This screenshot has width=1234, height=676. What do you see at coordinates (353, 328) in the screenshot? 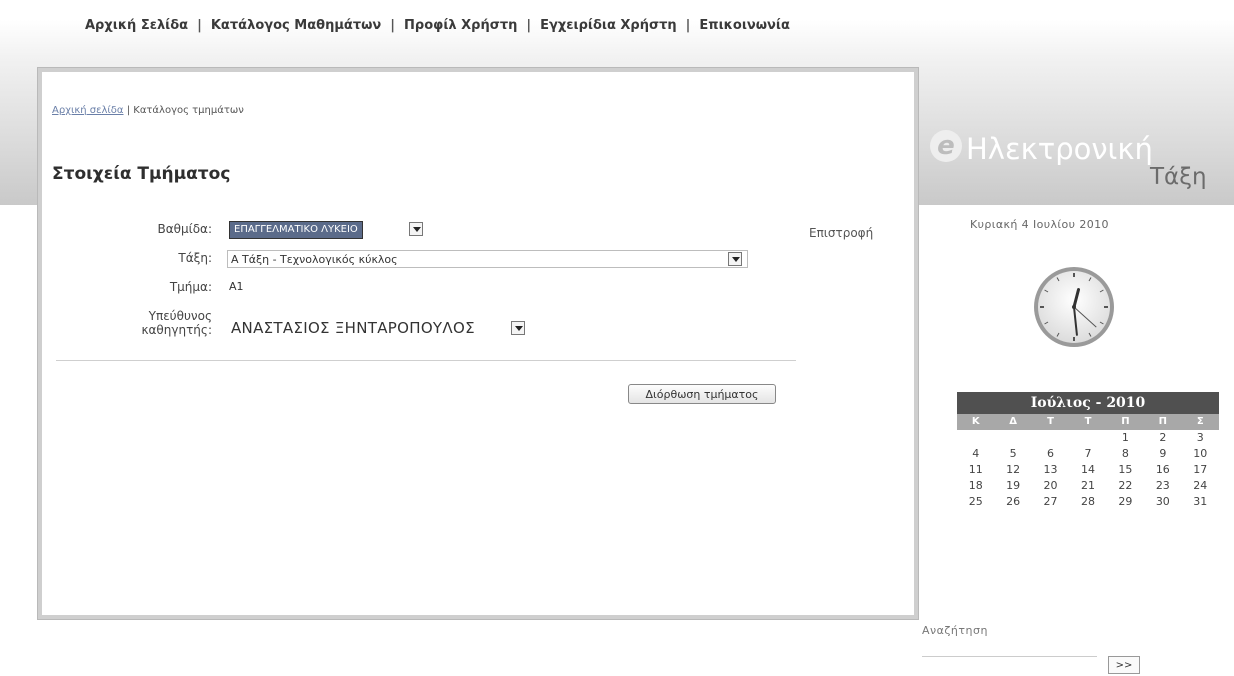
I see `teacher-select: ΑΝΑΣΤΑΣΙΟΣ ΞΗΝΤΑΡΟΠΟΥΛΟΣ` at bounding box center [353, 328].